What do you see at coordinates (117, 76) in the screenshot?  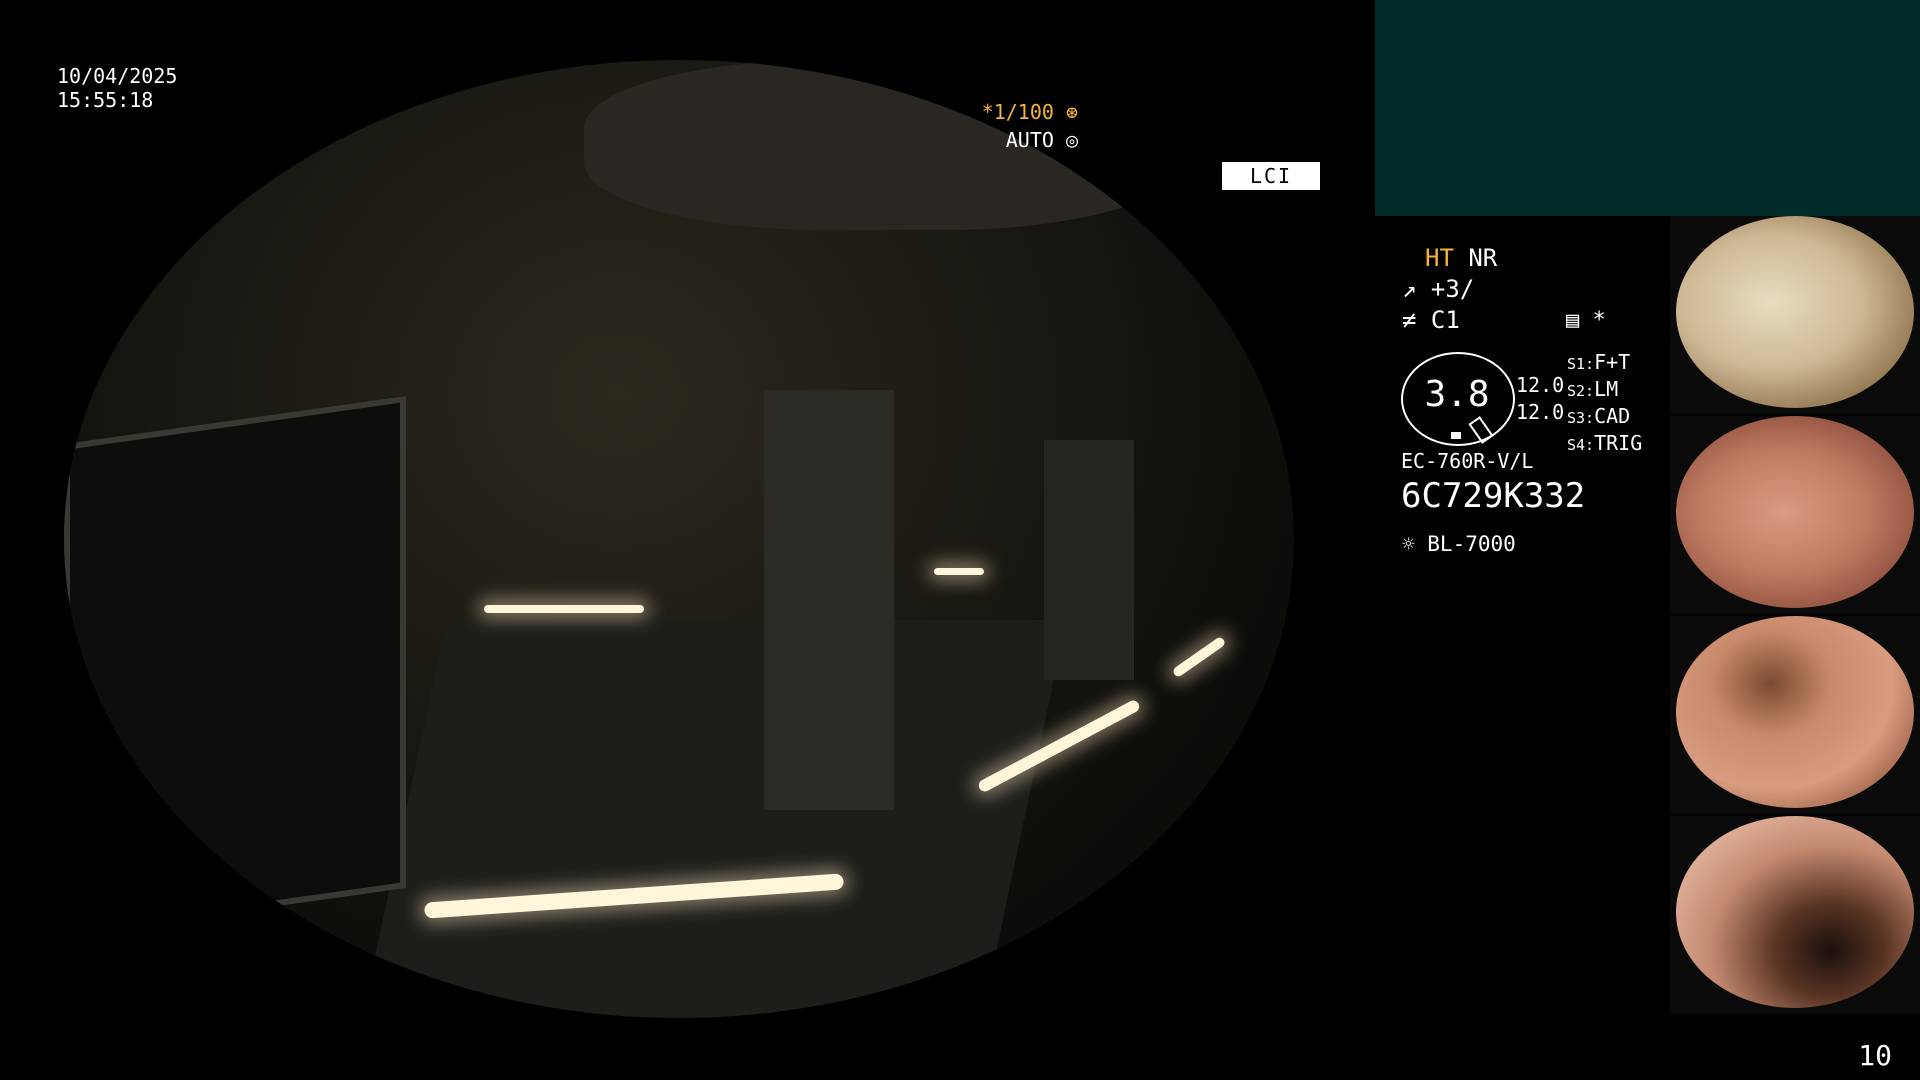 I see `date-text: 10/04/2025` at bounding box center [117, 76].